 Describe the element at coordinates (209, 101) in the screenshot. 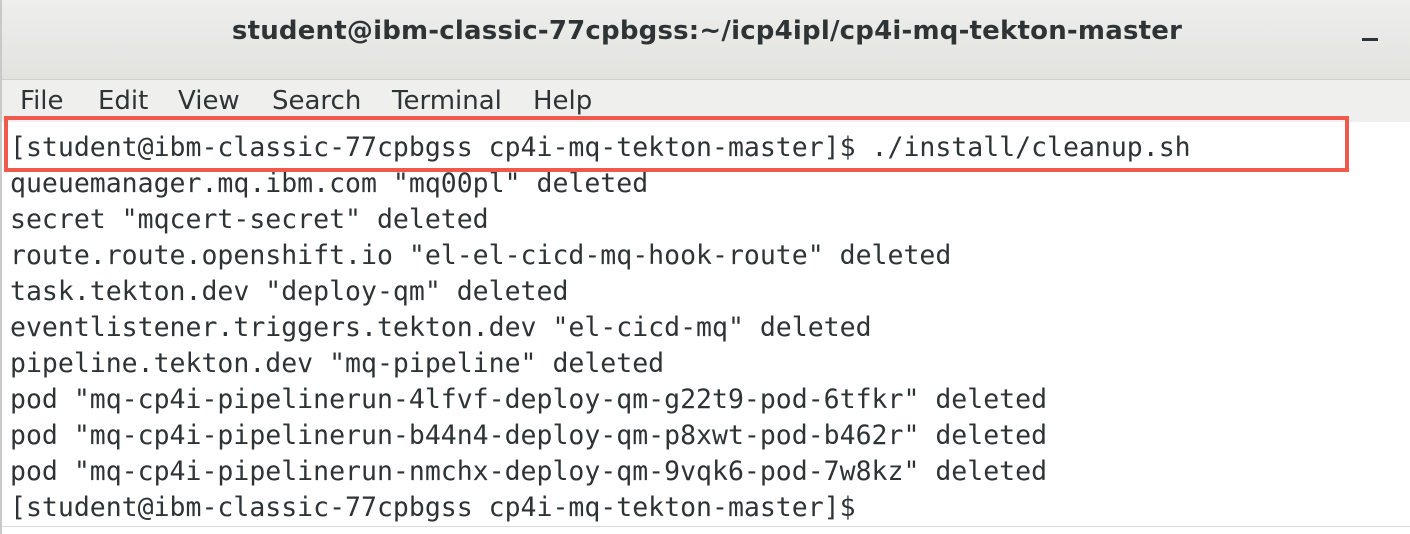

I see `menu-view: View` at that location.